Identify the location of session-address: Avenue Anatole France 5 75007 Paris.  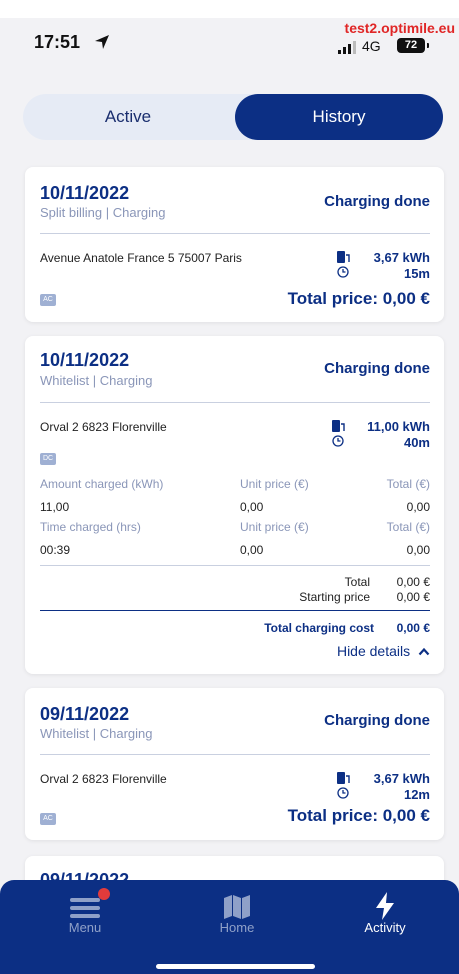
(141, 258).